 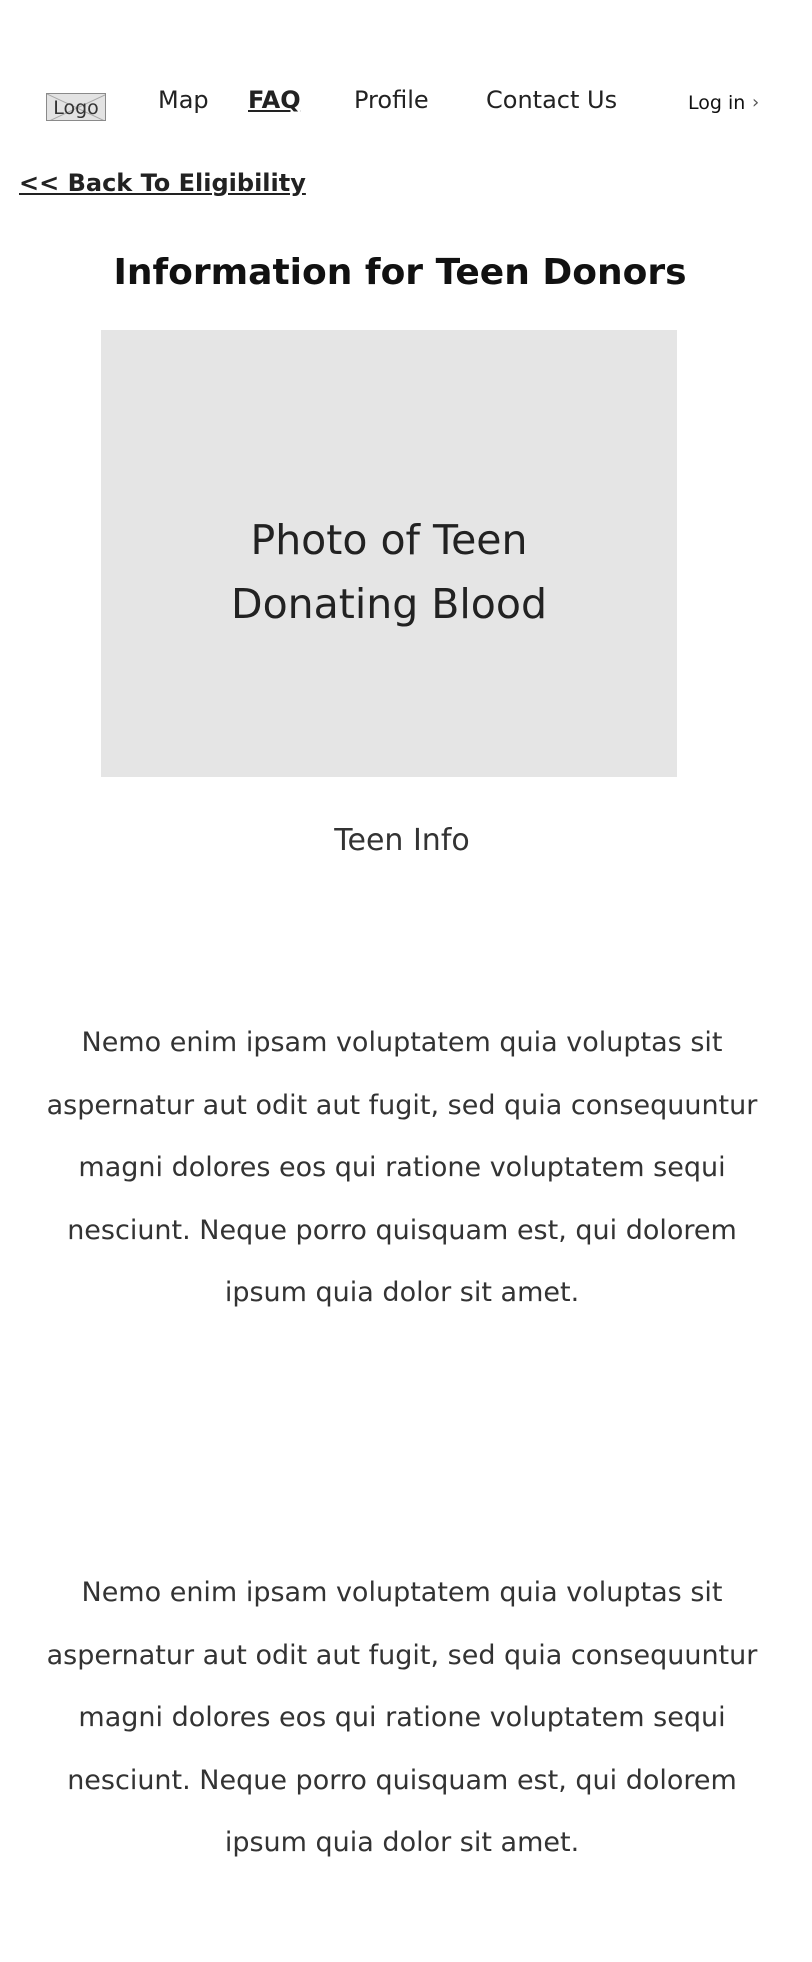 I want to click on photo-caption-line-2: Donating Blood, so click(x=389, y=604).